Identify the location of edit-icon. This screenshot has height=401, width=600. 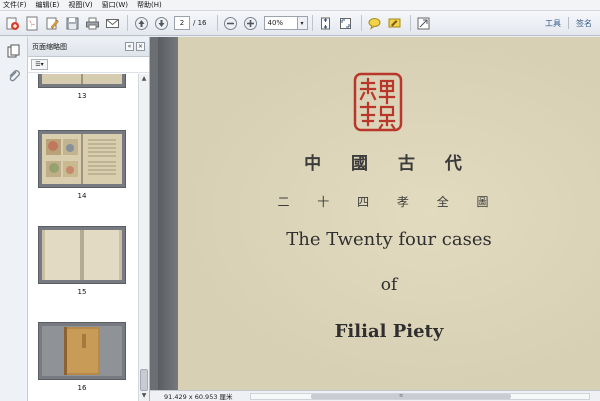
(52, 23).